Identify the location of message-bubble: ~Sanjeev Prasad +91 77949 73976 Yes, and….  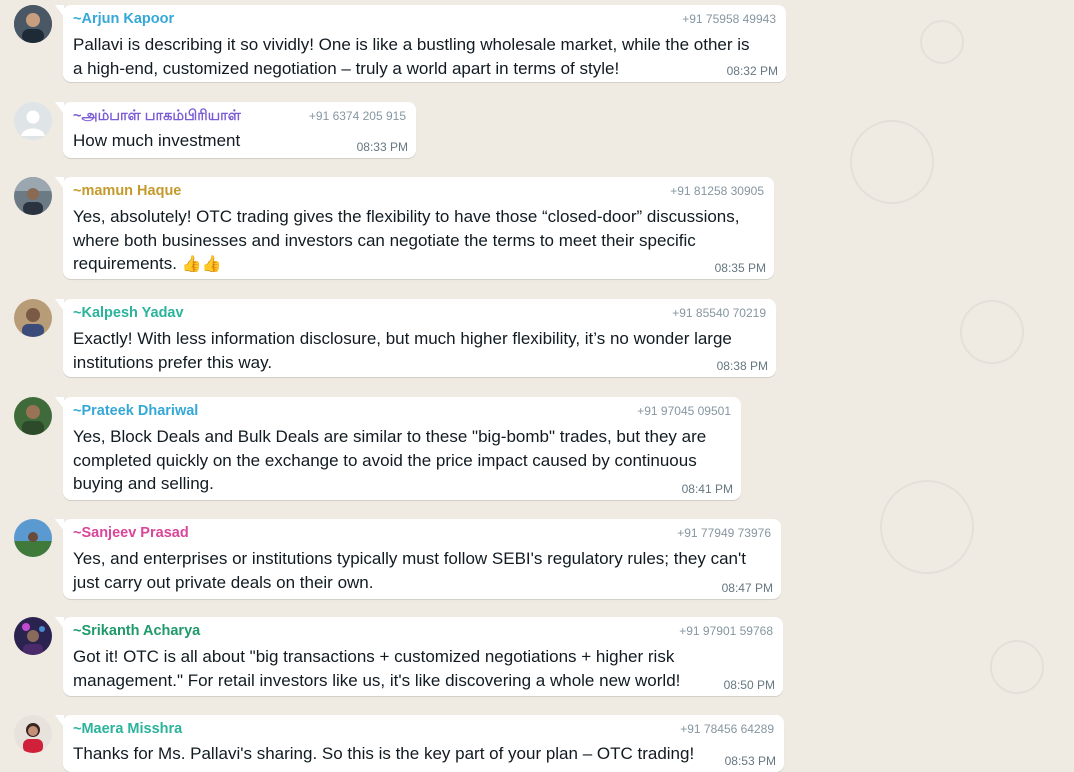
(418, 559).